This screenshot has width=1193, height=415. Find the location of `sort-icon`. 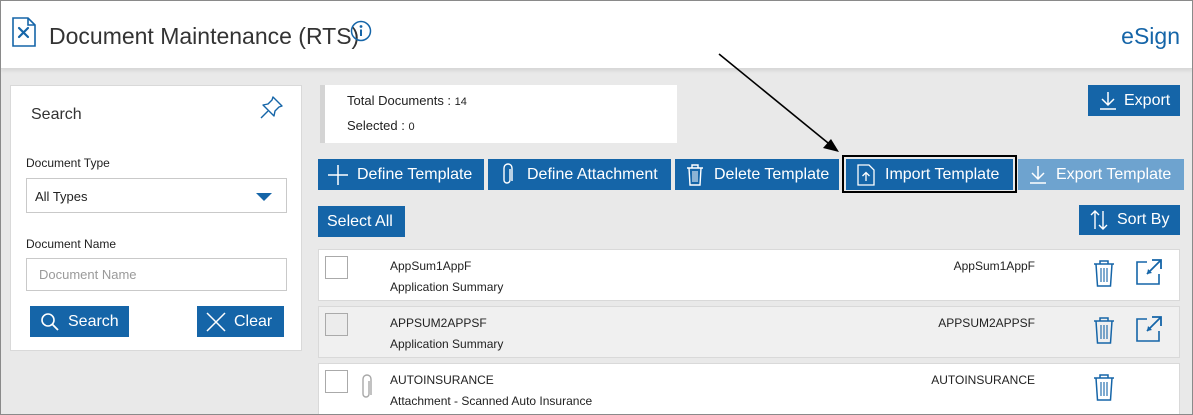

sort-icon is located at coordinates (1099, 220).